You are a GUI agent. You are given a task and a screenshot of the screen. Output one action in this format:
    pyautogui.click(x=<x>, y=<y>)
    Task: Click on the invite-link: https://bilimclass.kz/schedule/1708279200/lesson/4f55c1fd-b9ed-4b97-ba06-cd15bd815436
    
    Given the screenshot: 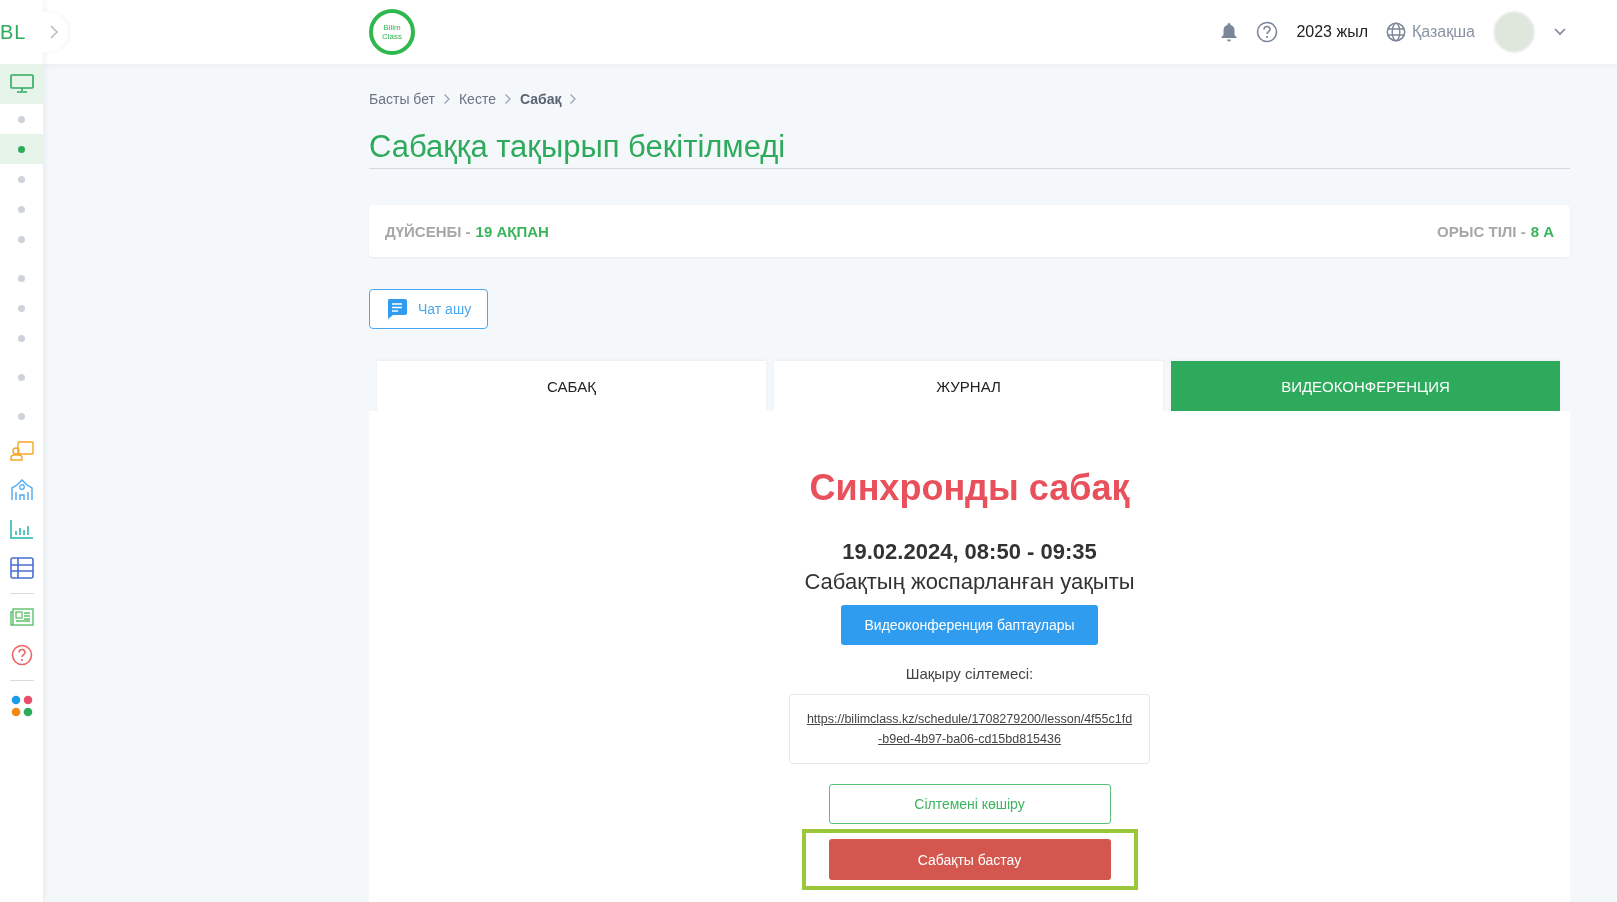 What is the action you would take?
    pyautogui.click(x=969, y=729)
    